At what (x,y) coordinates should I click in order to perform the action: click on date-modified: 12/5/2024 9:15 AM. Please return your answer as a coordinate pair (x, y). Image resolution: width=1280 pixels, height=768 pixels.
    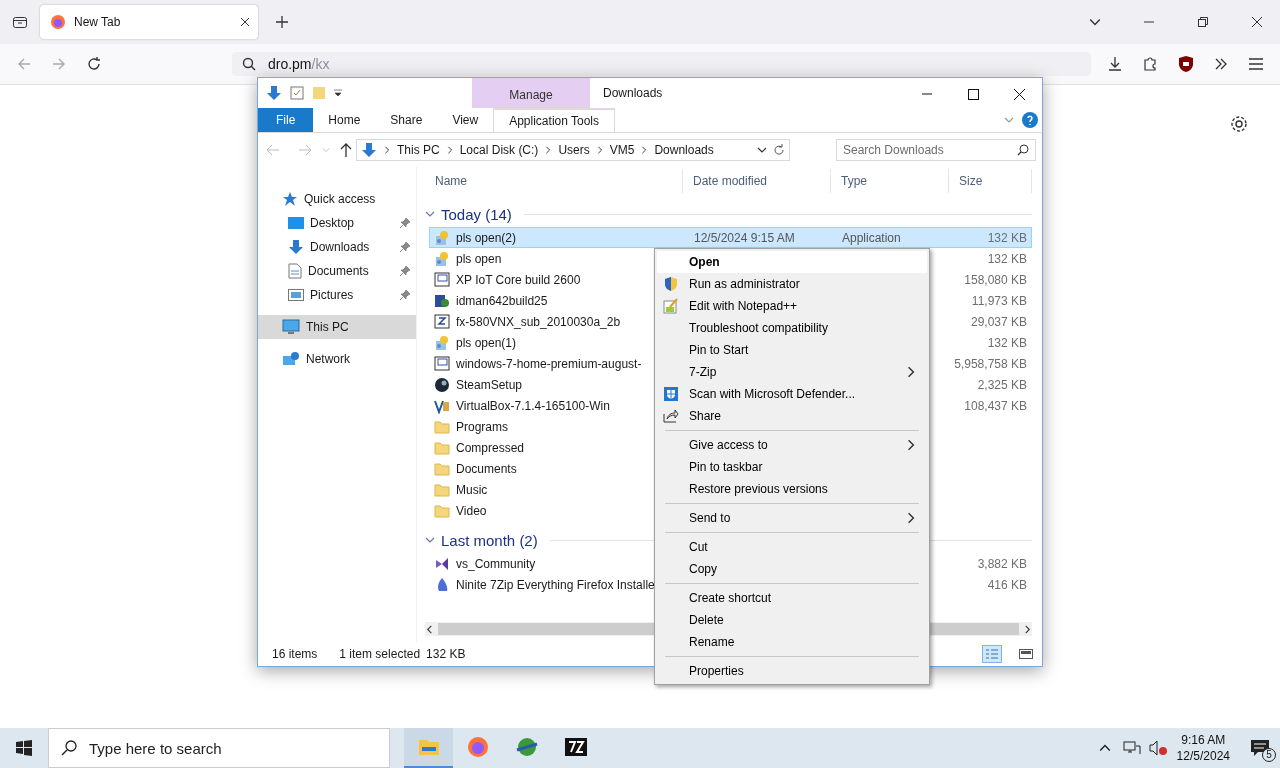
    Looking at the image, I should click on (744, 237).